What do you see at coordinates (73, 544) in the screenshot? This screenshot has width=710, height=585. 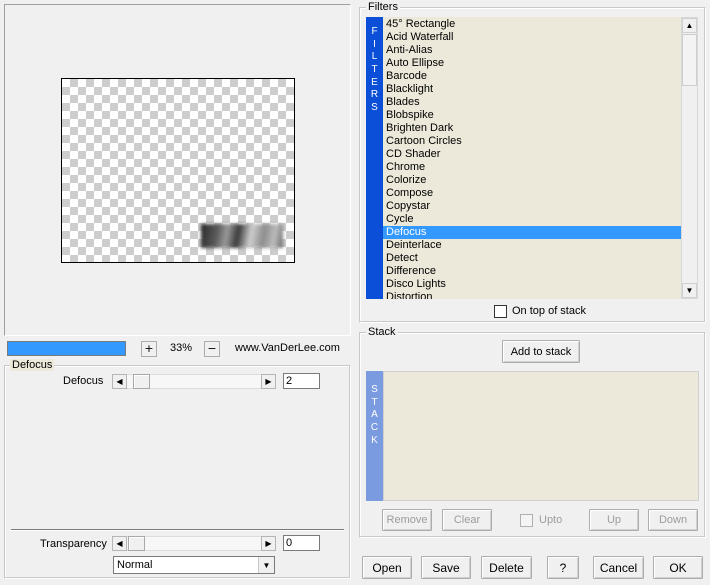 I see `transparency-label: Transparency` at bounding box center [73, 544].